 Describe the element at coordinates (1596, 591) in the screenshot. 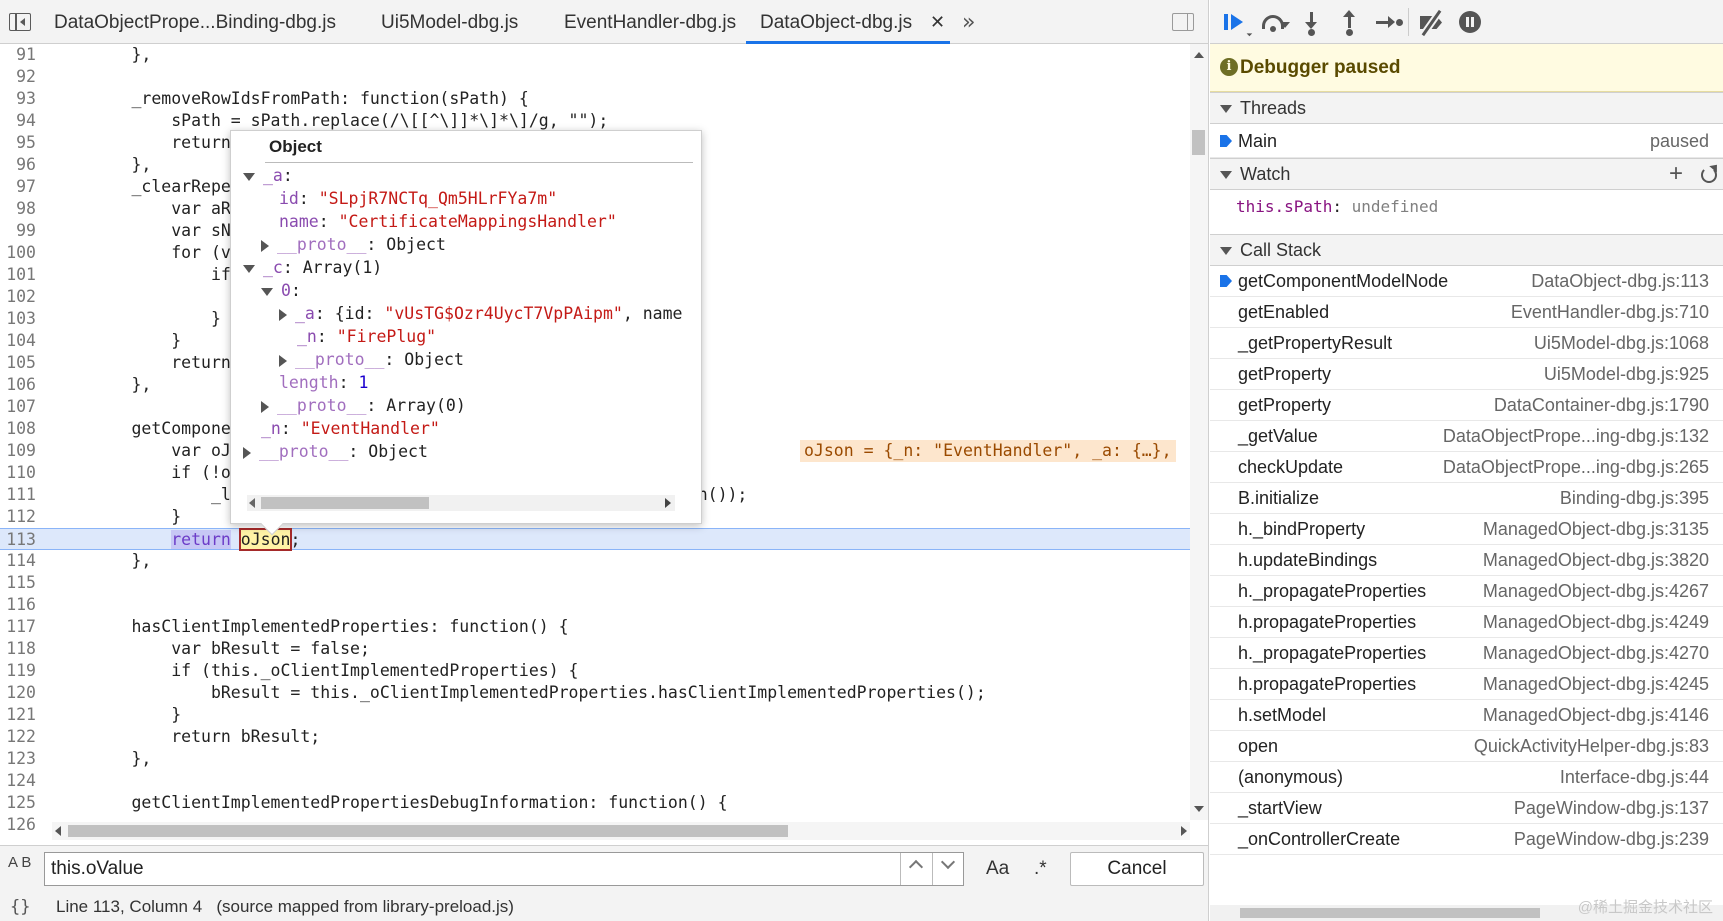

I see `frame-location: ManagedObject-dbg.js:4267` at that location.